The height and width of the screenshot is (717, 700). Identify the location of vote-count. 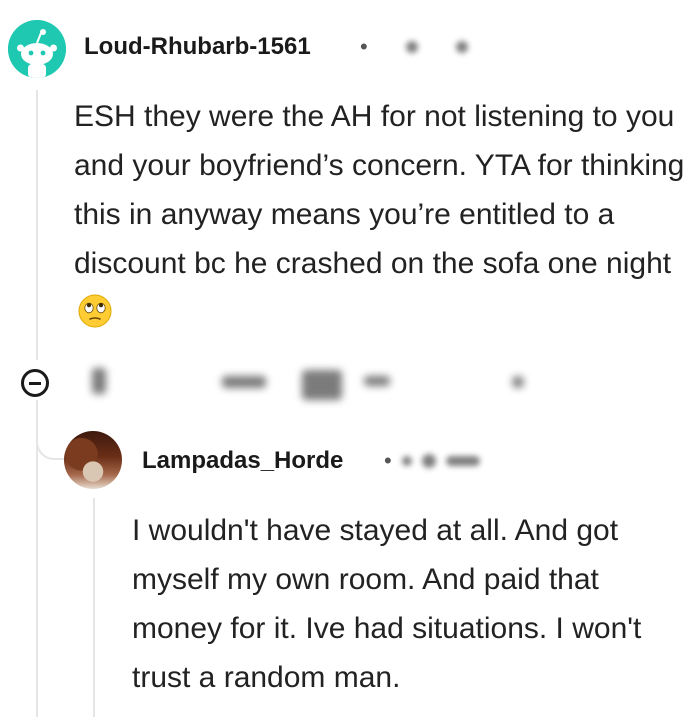
(244, 382).